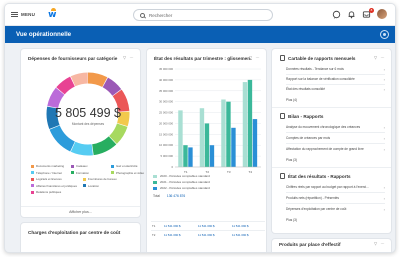 The width and height of the screenshot is (400, 257). I want to click on workday-logo: w, so click(53, 13).